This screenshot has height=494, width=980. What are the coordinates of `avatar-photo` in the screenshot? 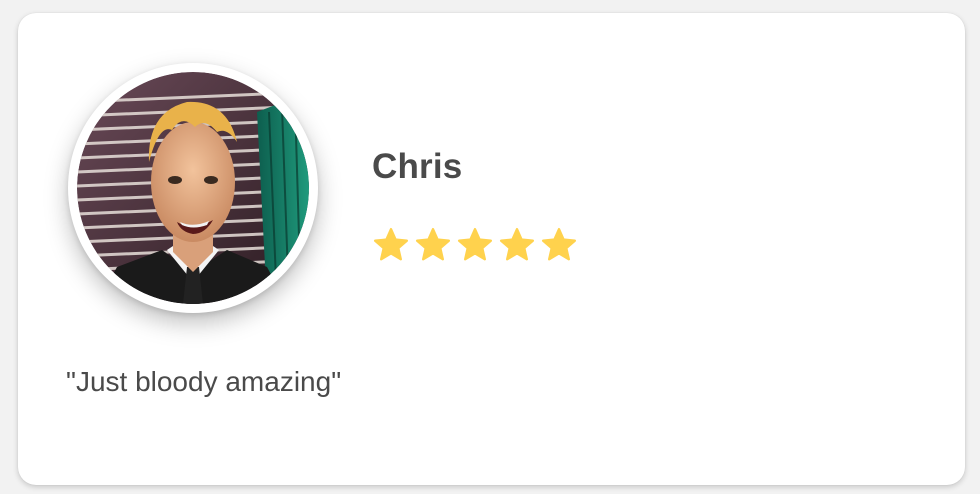 It's located at (193, 188).